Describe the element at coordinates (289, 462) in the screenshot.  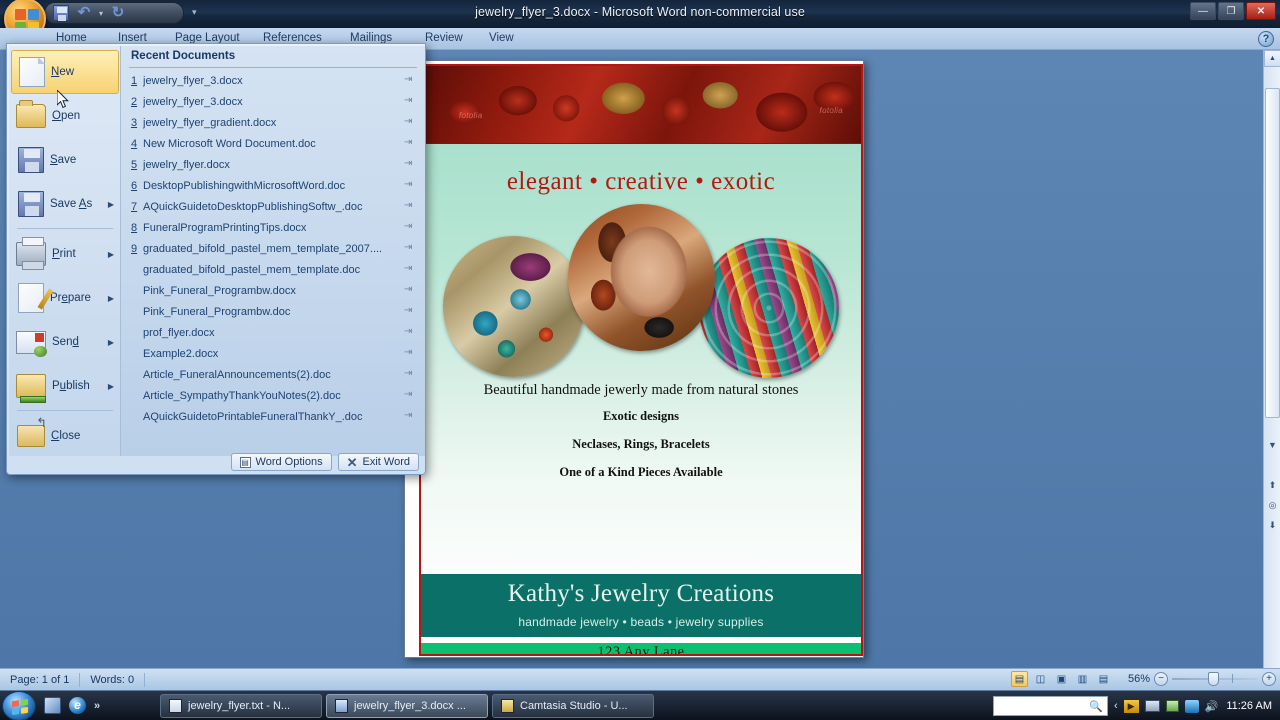
I see `word-options-label: Word Options` at that location.